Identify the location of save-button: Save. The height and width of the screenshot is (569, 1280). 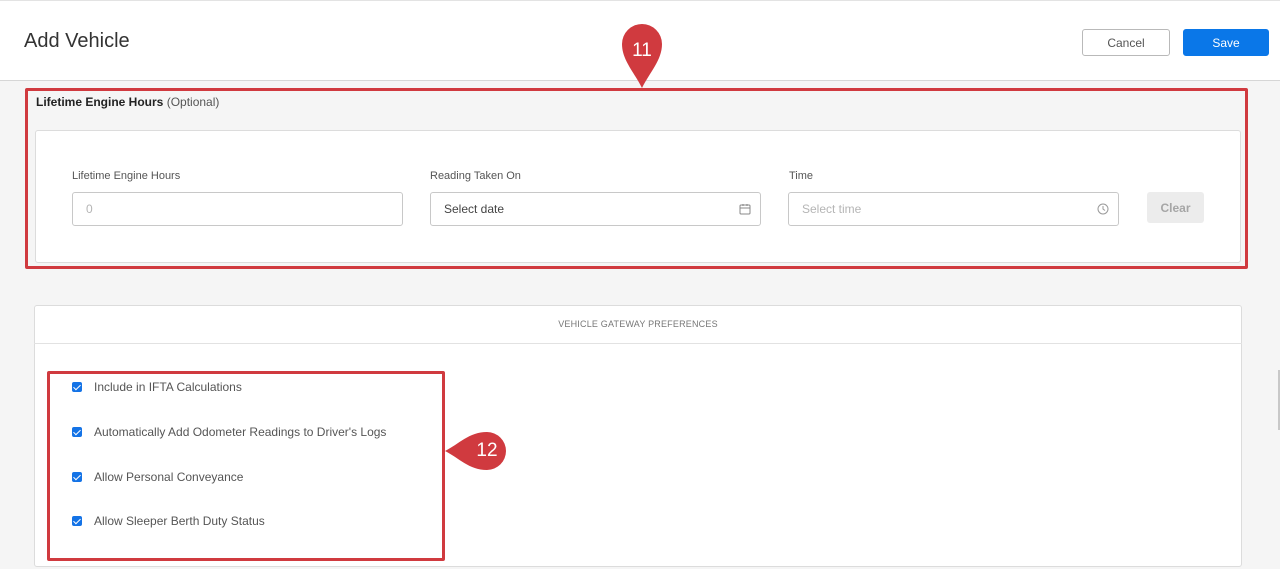
(1226, 42).